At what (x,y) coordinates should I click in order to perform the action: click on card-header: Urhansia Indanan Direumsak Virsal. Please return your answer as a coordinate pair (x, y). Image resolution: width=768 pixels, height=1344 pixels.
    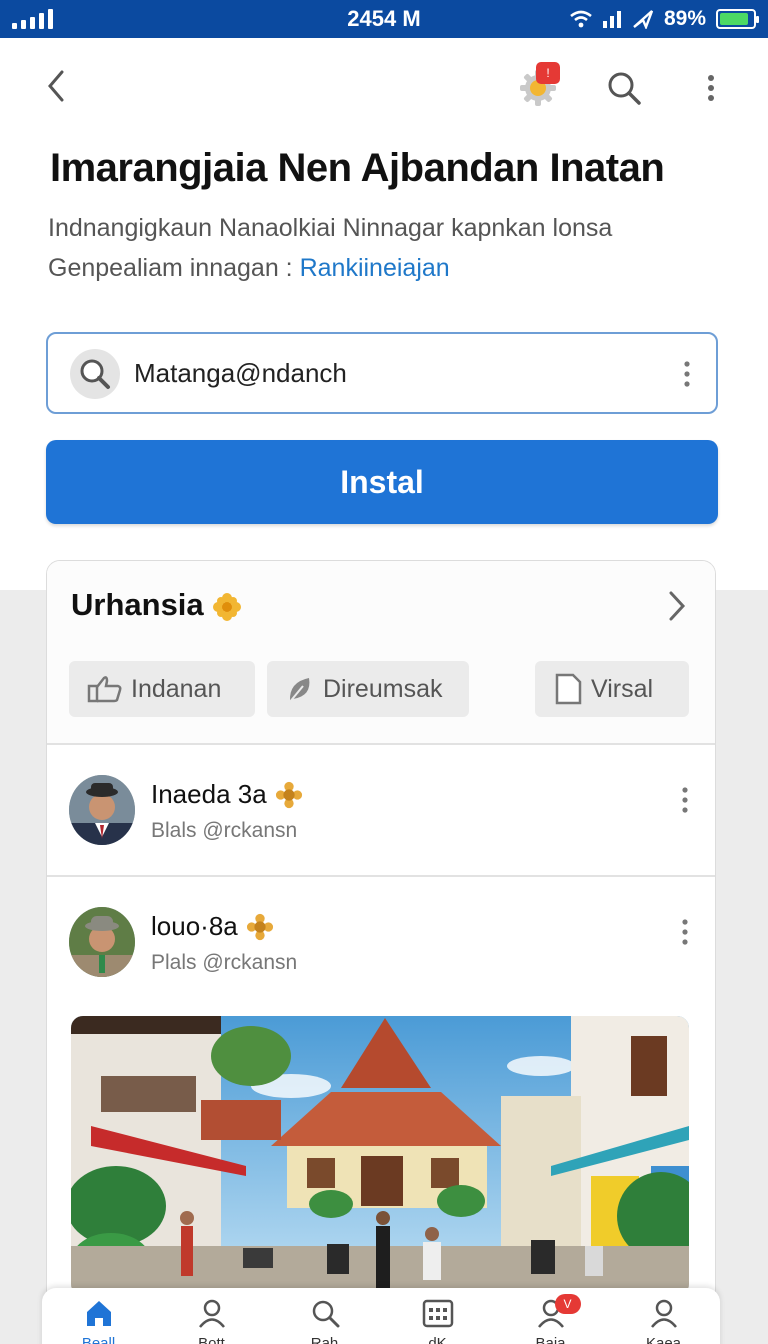
    Looking at the image, I should click on (381, 652).